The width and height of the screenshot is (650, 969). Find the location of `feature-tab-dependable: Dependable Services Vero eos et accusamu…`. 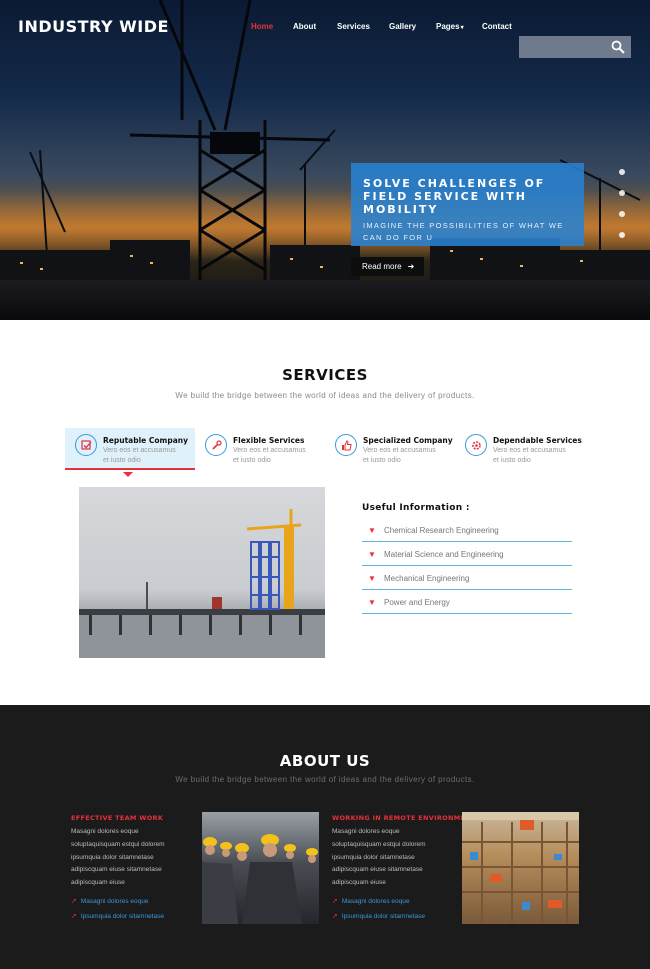

feature-tab-dependable: Dependable Services Vero eos et accusamu… is located at coordinates (520, 449).